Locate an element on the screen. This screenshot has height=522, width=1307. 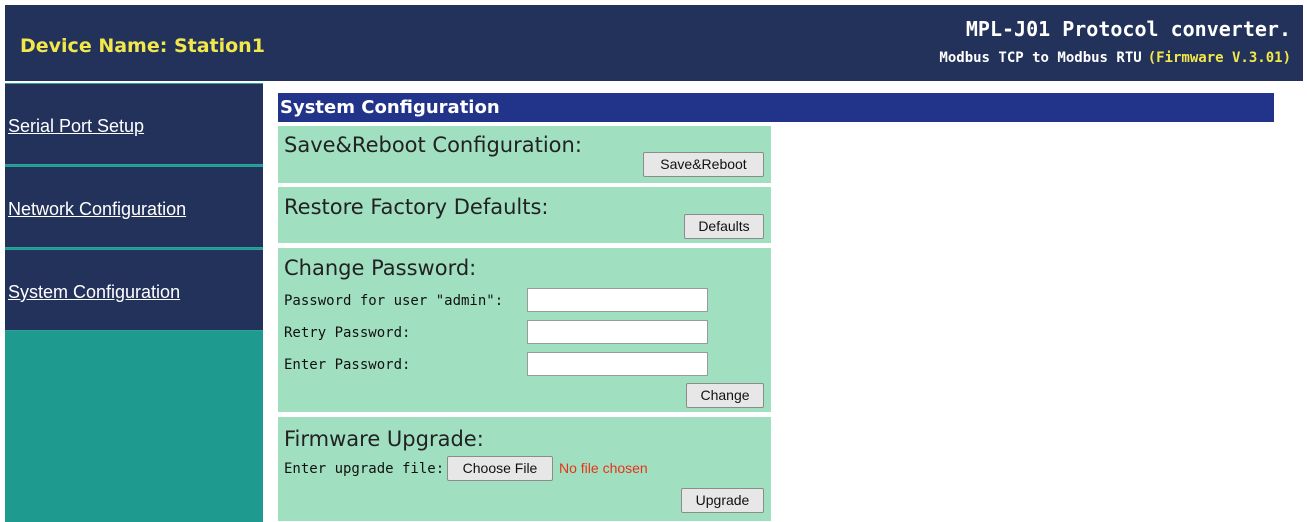
page-title: System Configuration is located at coordinates (776, 107).